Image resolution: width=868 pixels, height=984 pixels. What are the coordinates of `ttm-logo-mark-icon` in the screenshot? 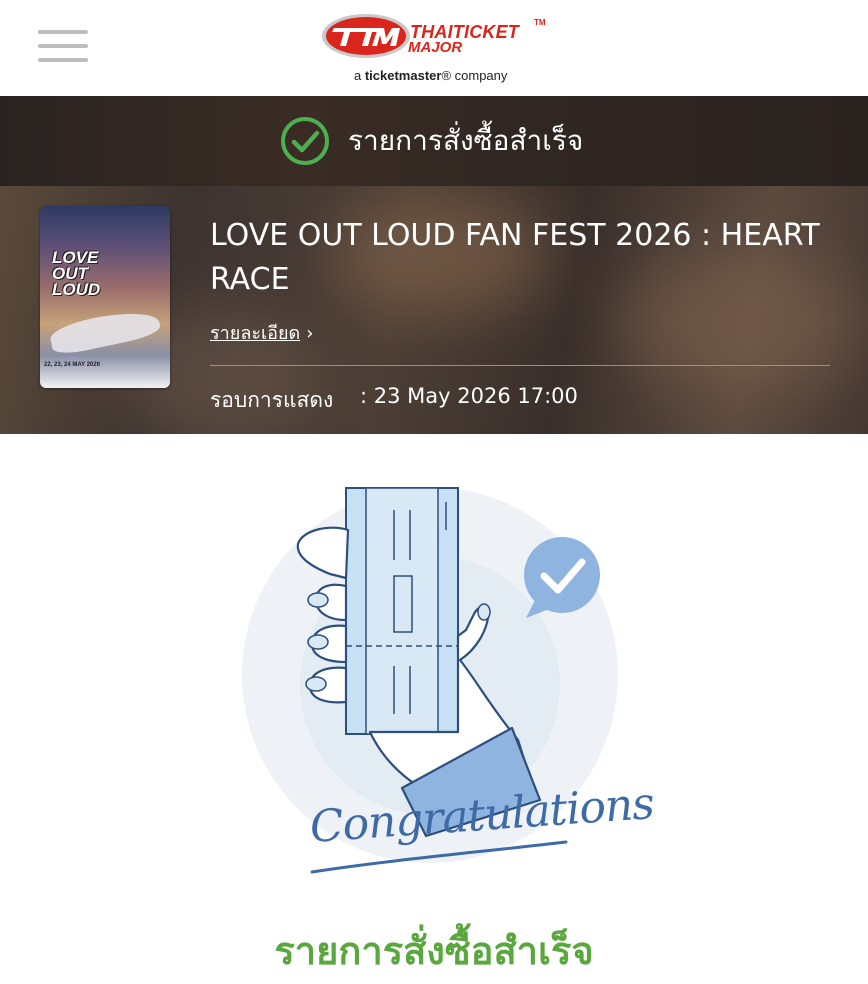 It's located at (366, 36).